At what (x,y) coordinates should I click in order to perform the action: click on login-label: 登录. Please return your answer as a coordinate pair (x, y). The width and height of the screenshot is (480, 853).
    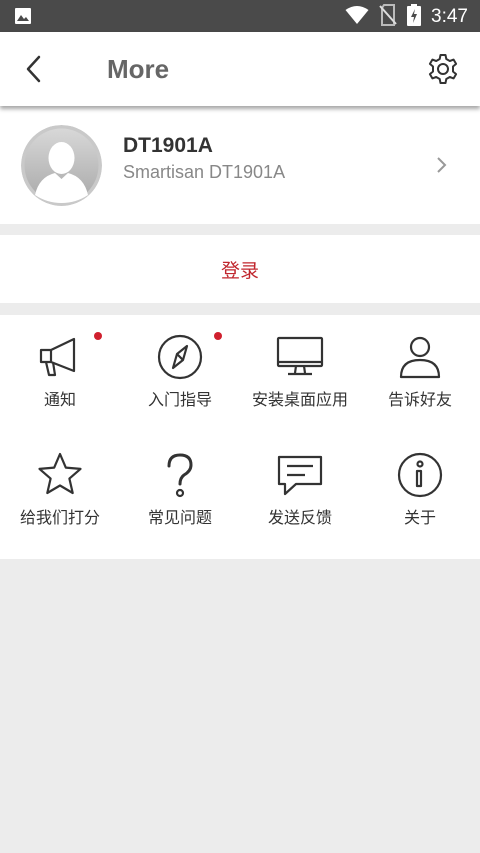
    Looking at the image, I should click on (239, 270).